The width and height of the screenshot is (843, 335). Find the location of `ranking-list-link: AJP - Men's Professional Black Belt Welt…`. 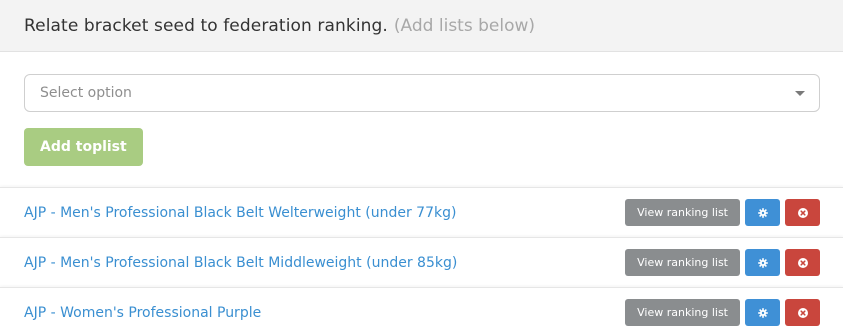

ranking-list-link: AJP - Men's Professional Black Belt Welt… is located at coordinates (240, 213).